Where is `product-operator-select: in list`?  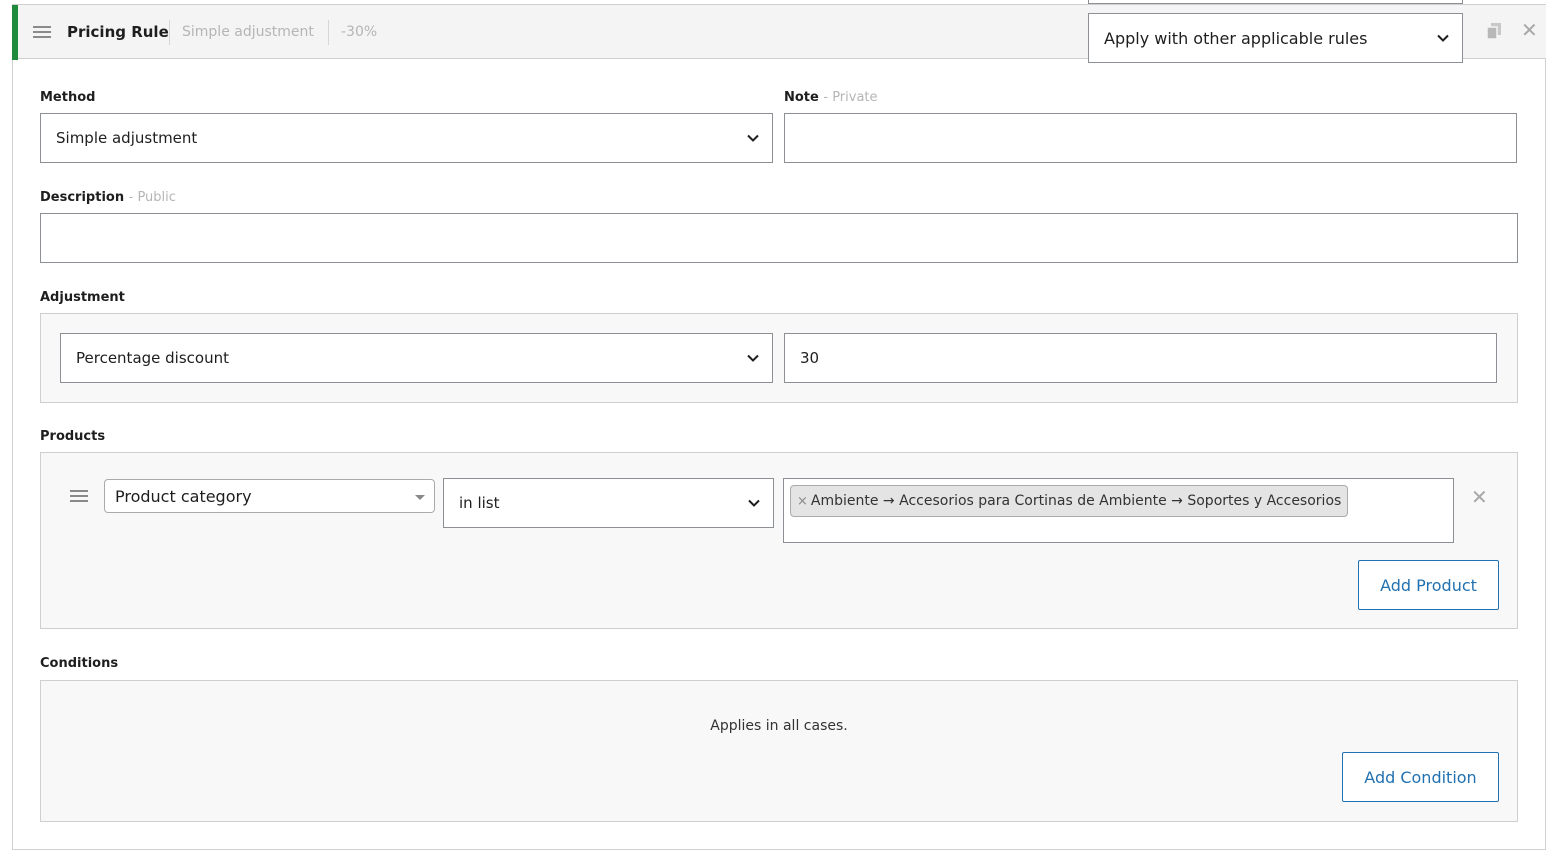
product-operator-select: in list is located at coordinates (608, 503).